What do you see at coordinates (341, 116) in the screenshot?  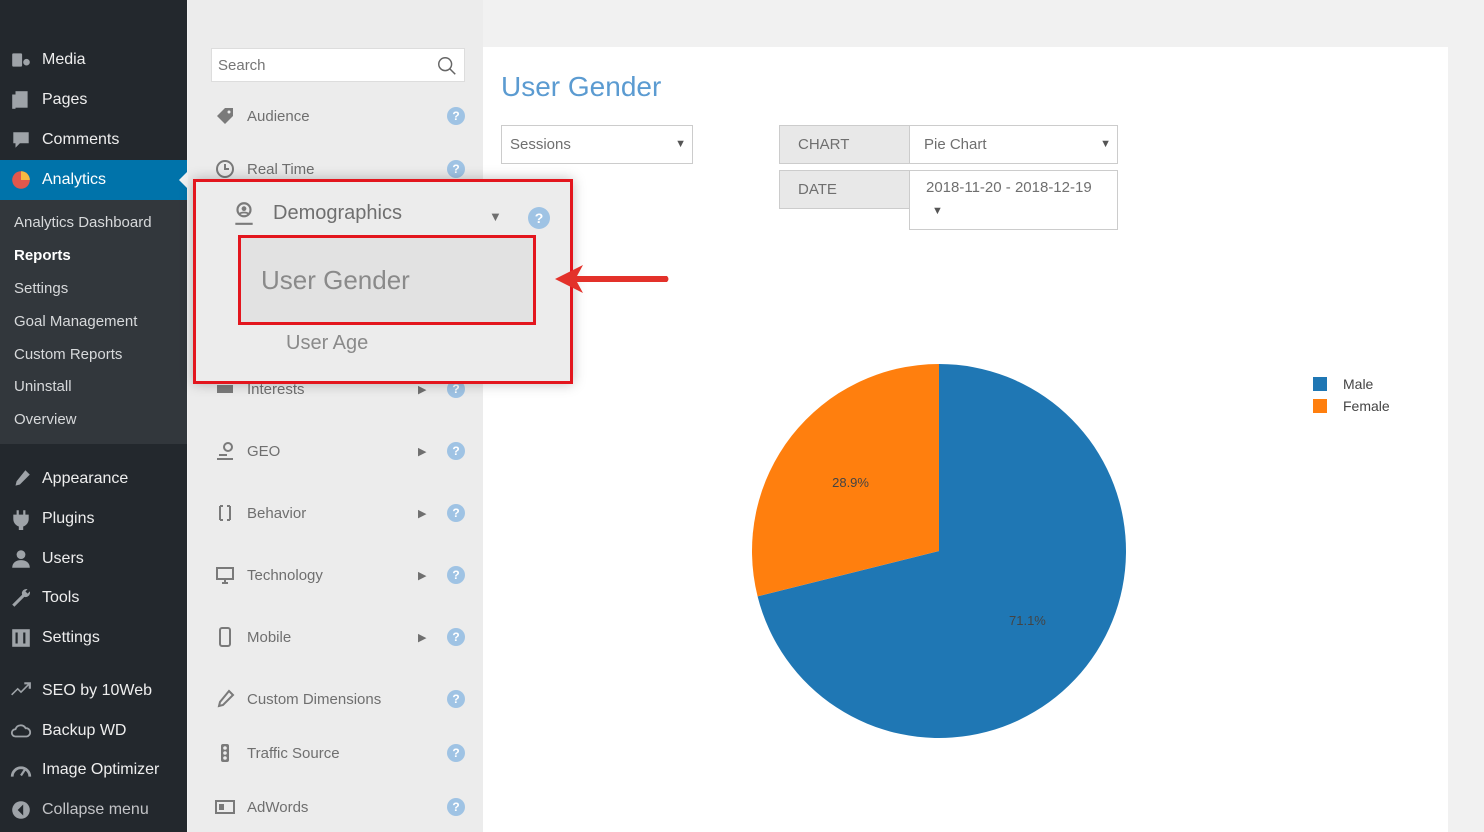 I see `nav-item-audience: Audience ?` at bounding box center [341, 116].